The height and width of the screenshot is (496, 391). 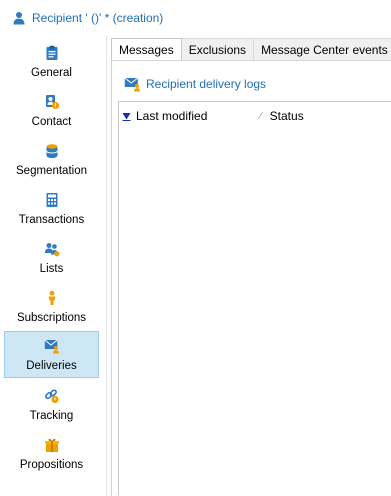 I want to click on database-icon, so click(x=51, y=151).